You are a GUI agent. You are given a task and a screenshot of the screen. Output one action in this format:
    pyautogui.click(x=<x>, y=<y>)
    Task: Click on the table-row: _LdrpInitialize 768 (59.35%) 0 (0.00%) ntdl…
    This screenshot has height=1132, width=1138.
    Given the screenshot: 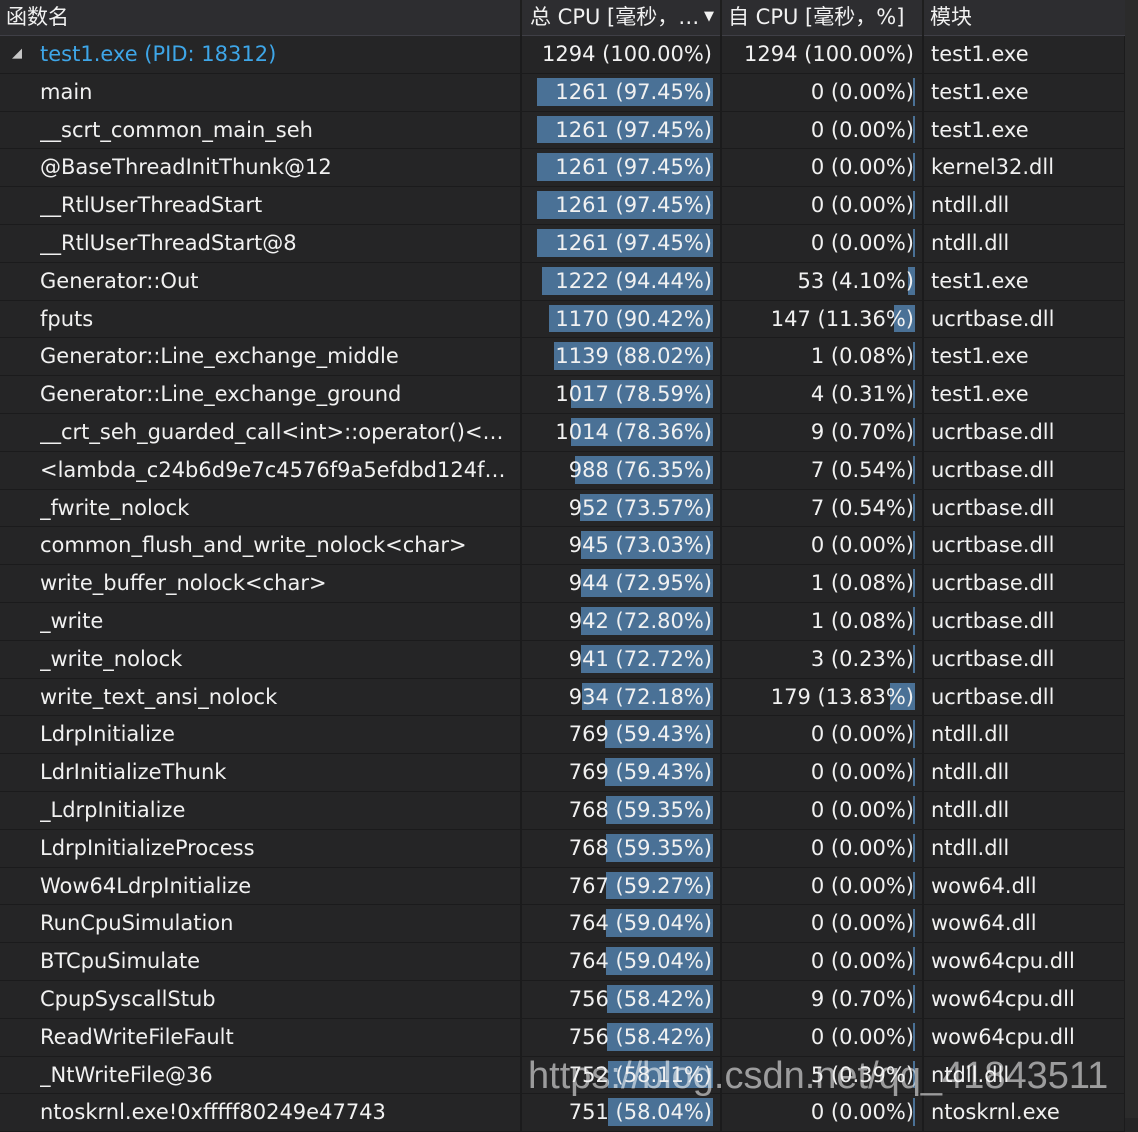 What is the action you would take?
    pyautogui.click(x=562, y=810)
    